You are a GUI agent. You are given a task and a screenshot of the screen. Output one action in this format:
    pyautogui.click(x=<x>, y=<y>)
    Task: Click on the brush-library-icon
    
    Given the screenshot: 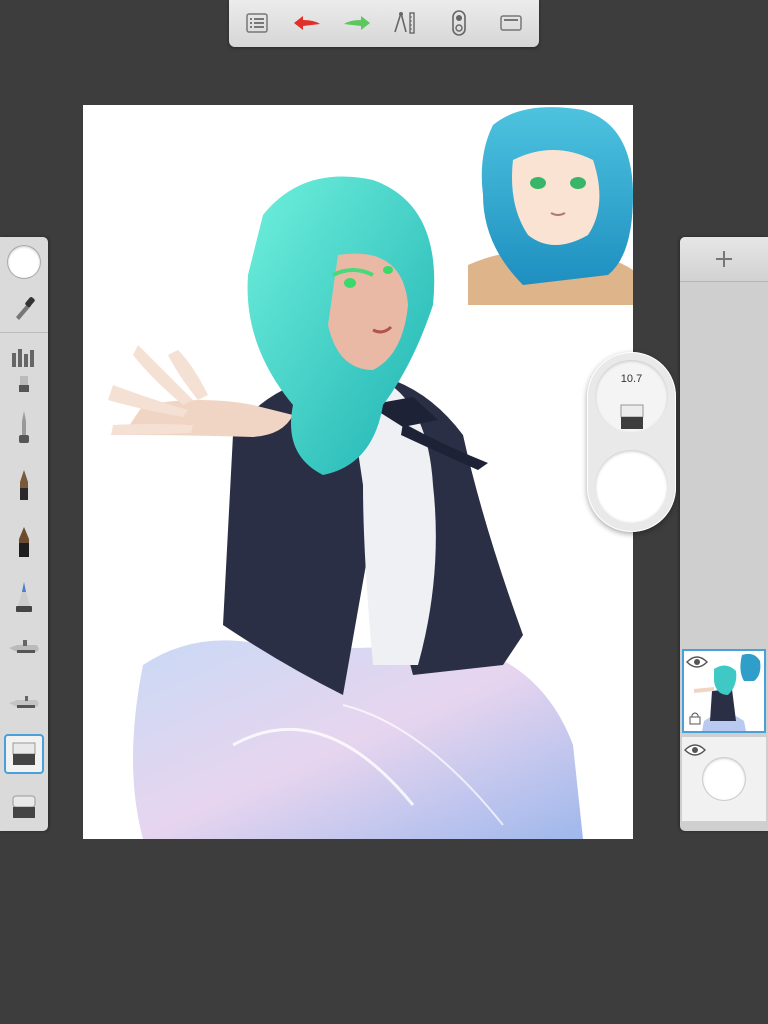 What is the action you would take?
    pyautogui.click(x=23, y=358)
    